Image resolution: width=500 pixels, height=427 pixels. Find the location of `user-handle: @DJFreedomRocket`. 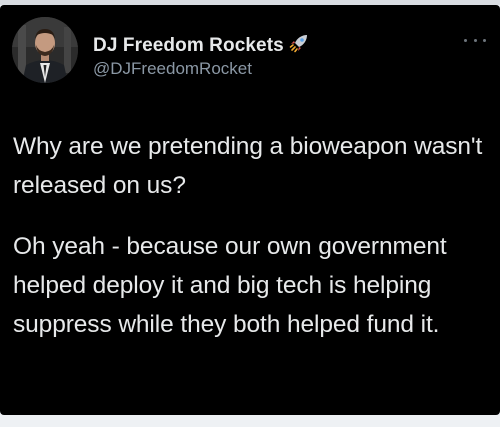

user-handle: @DJFreedomRocket is located at coordinates (172, 69).